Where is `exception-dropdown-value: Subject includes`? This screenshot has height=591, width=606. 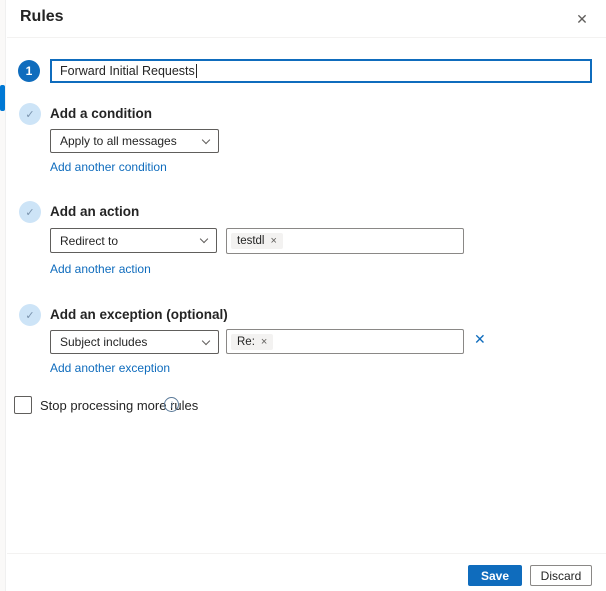
exception-dropdown-value: Subject includes is located at coordinates (104, 342).